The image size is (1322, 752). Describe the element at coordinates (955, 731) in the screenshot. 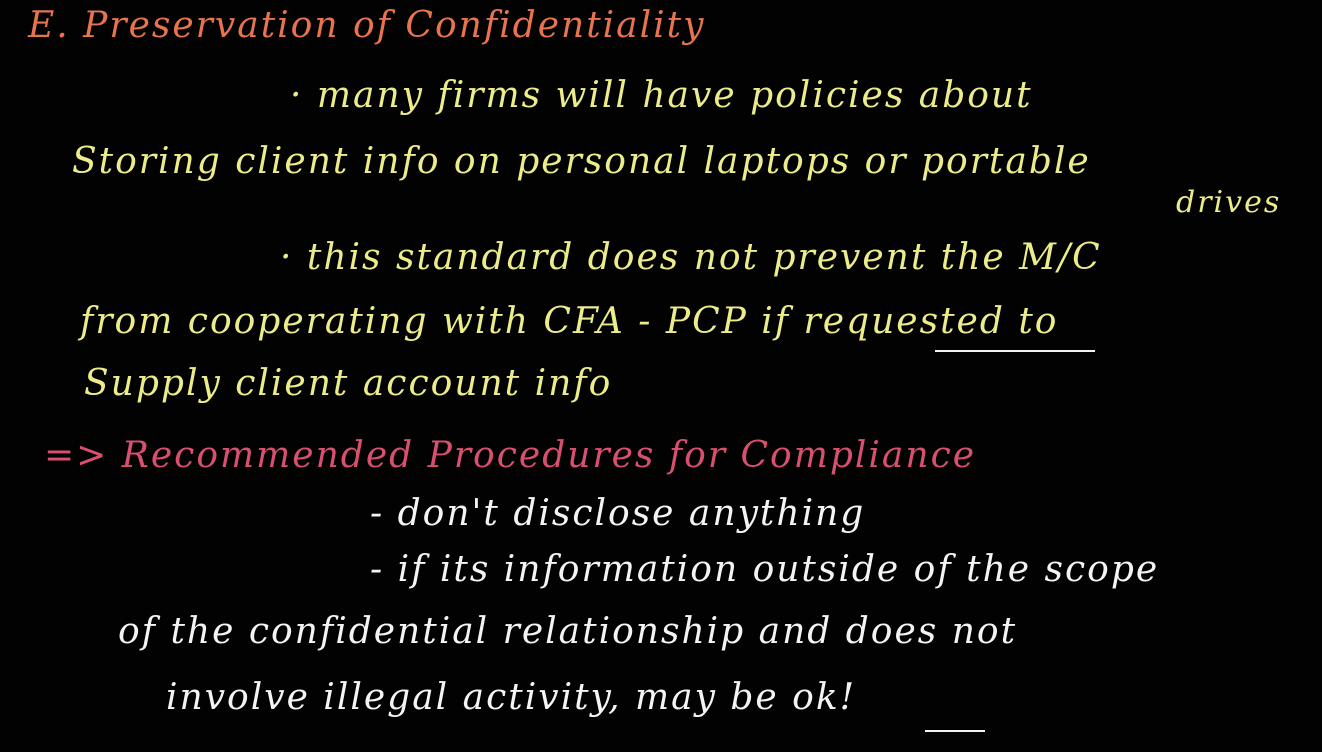

I see `ok-underline` at that location.